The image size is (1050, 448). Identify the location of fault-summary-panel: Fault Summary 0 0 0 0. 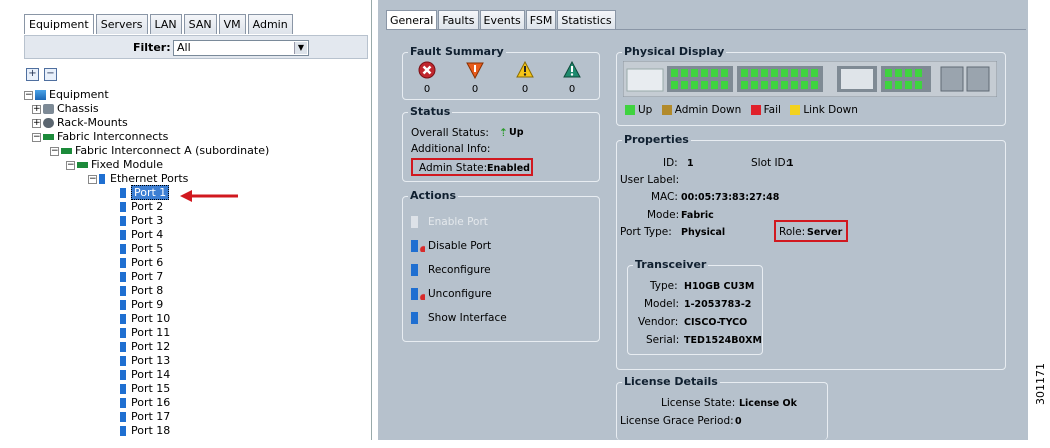
(501, 72).